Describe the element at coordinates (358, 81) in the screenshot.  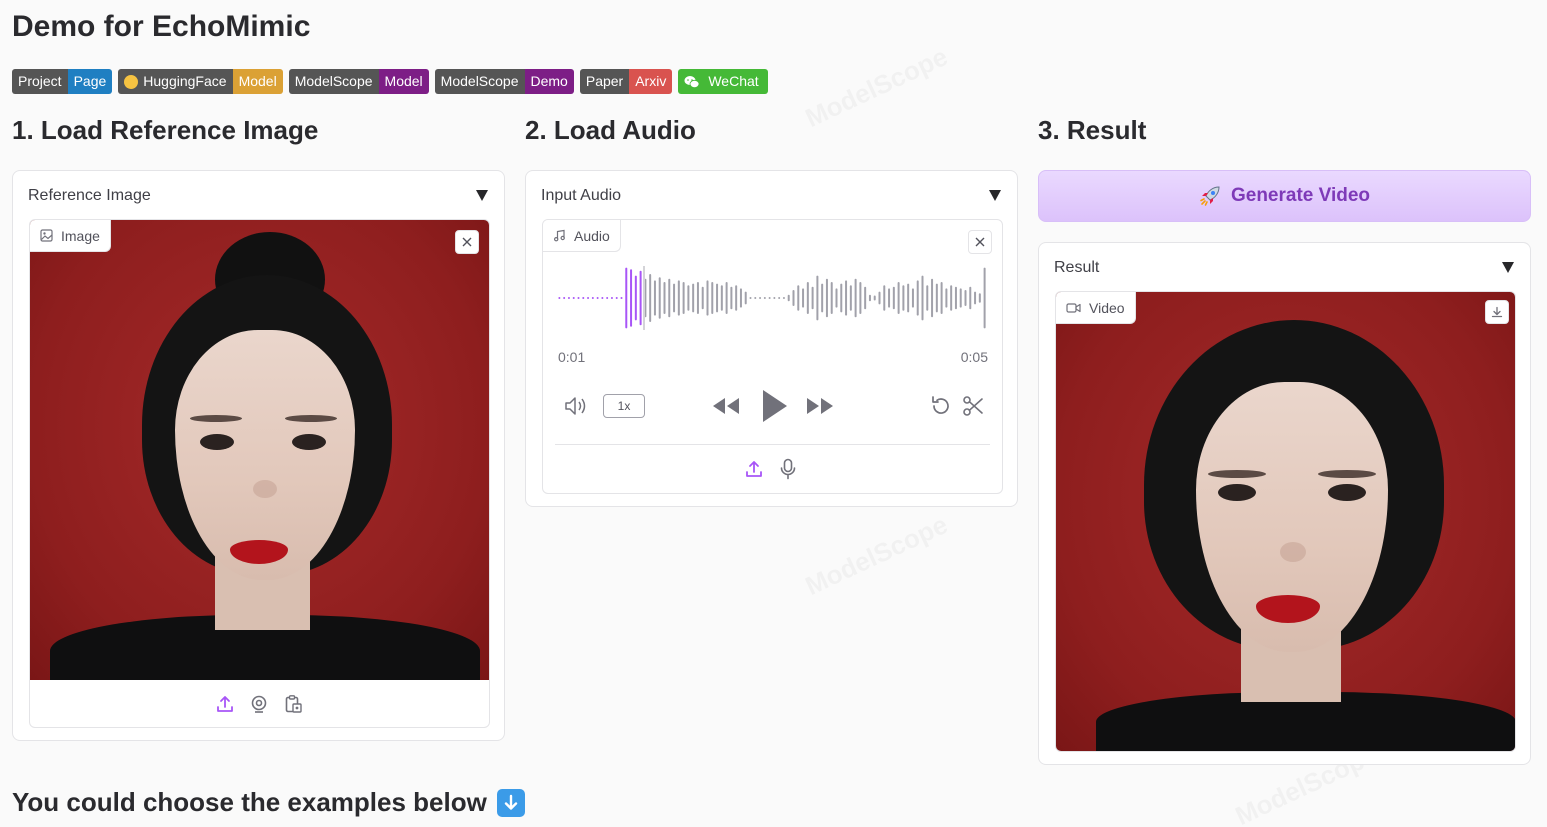
I see `badge-modelscope-model: ModelScope Model` at that location.